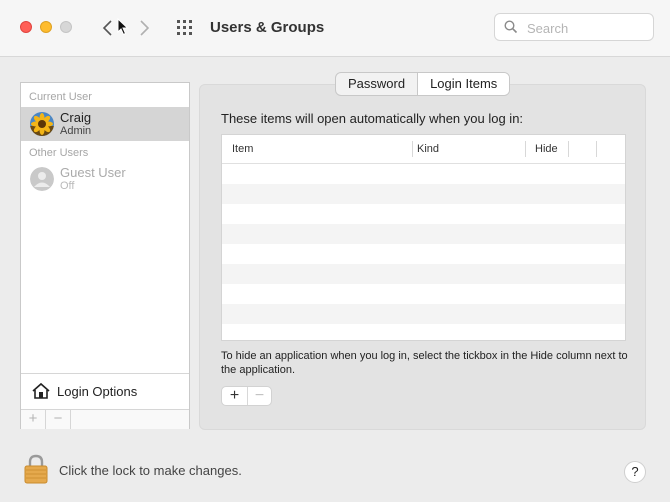 The image size is (670, 502). I want to click on titlebar: Users & Groups, so click(335, 28).